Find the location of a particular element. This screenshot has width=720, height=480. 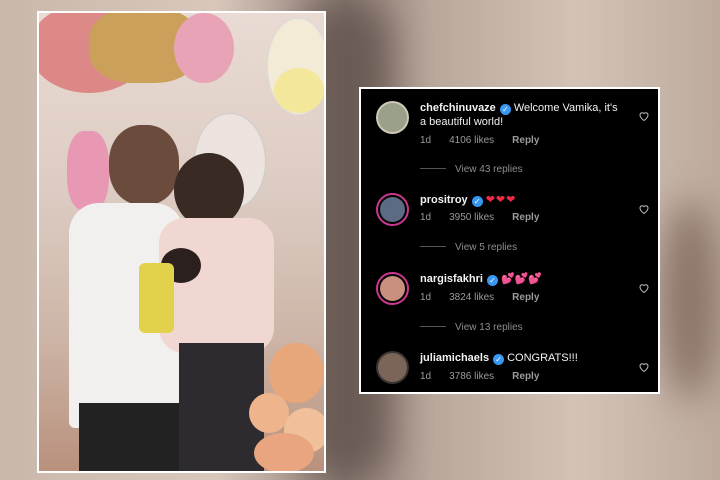

comment-text-continued: a beautiful world! is located at coordinates (462, 122).